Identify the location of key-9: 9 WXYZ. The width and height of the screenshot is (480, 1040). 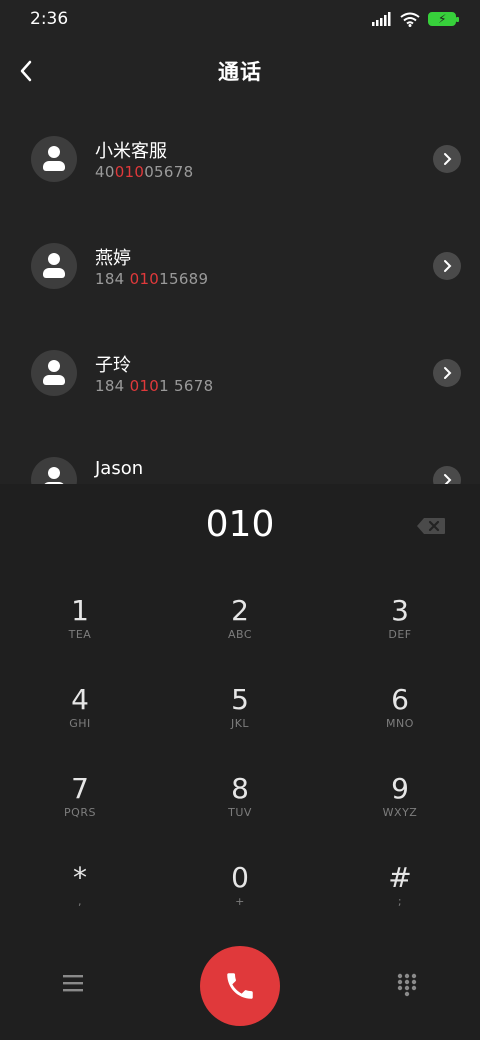
(400, 812).